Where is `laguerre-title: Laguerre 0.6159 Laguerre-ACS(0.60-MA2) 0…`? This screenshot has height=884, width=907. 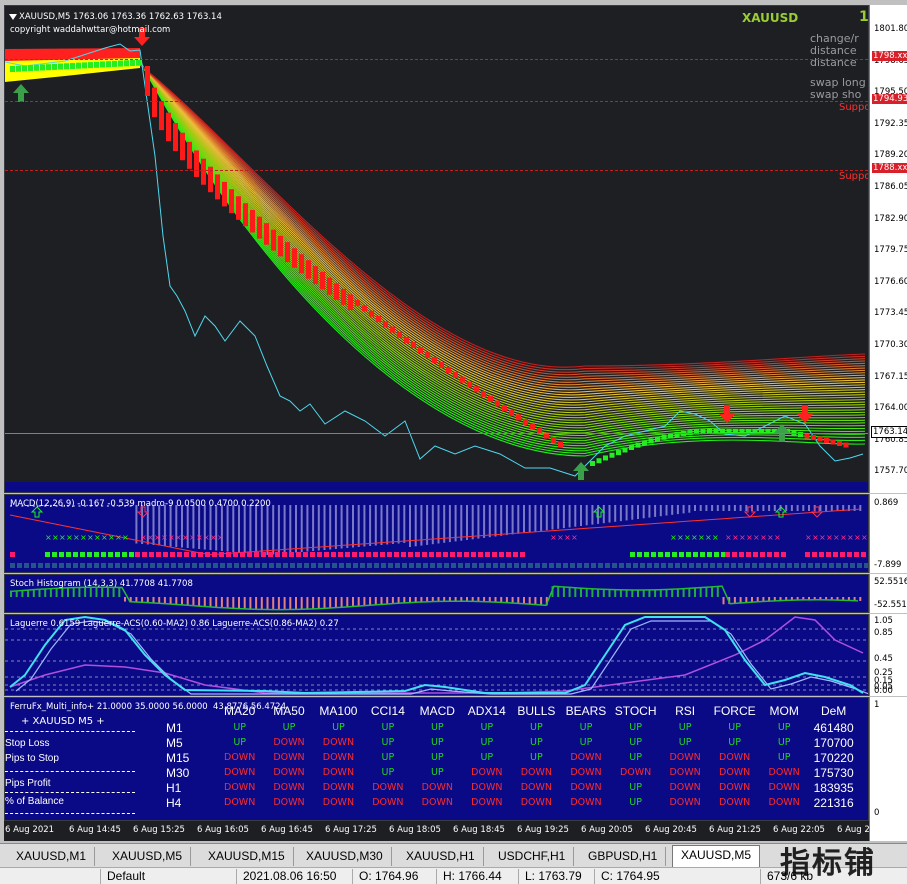
laguerre-title: Laguerre 0.6159 Laguerre-ACS(0.60-MA2) 0… is located at coordinates (174, 624).